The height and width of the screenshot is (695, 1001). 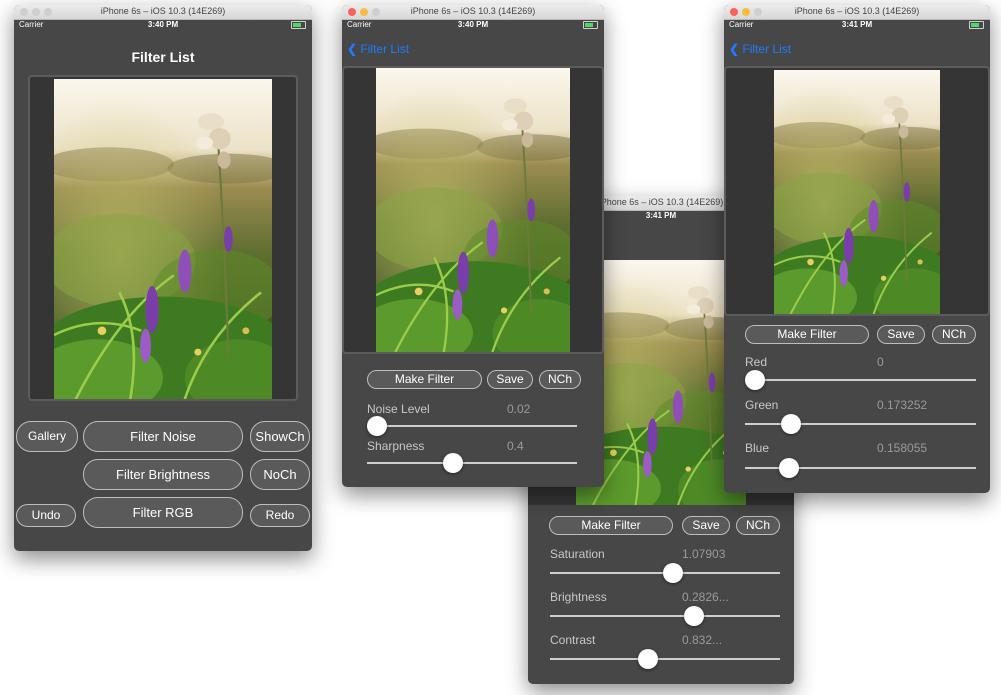 What do you see at coordinates (788, 468) in the screenshot?
I see `blue-slider-thumb` at bounding box center [788, 468].